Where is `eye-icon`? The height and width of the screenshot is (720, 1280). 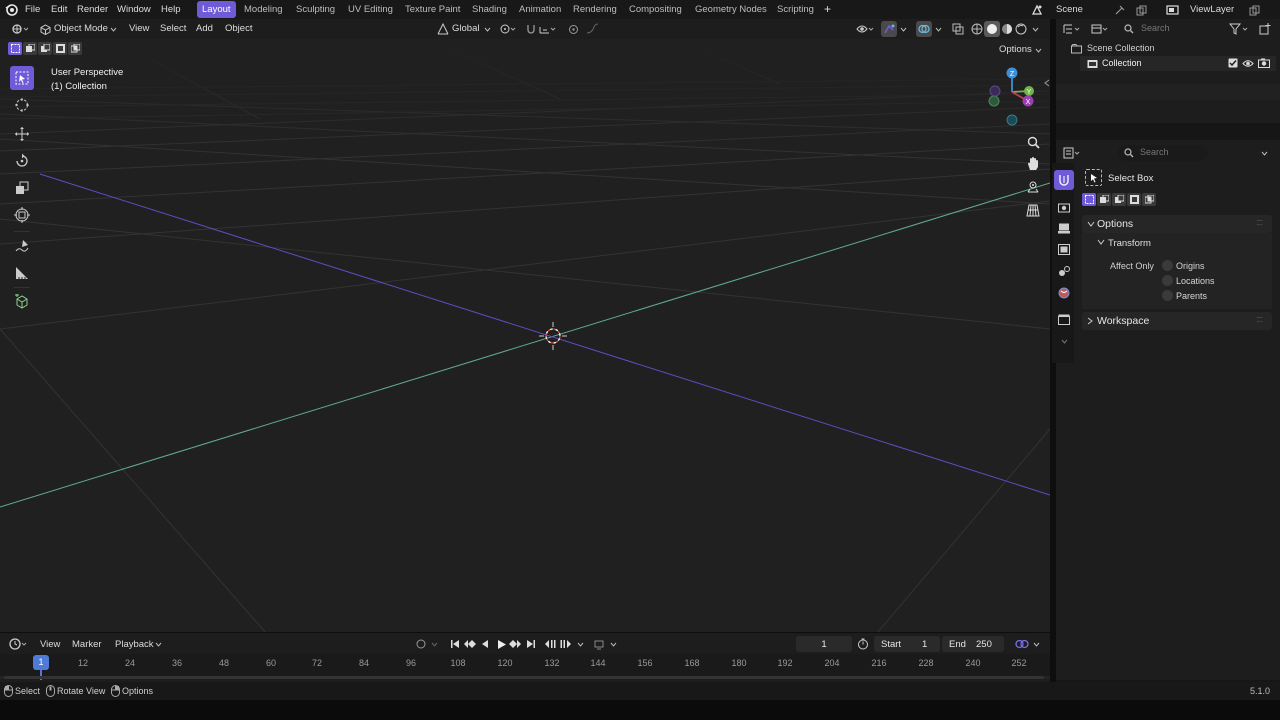 eye-icon is located at coordinates (1248, 63).